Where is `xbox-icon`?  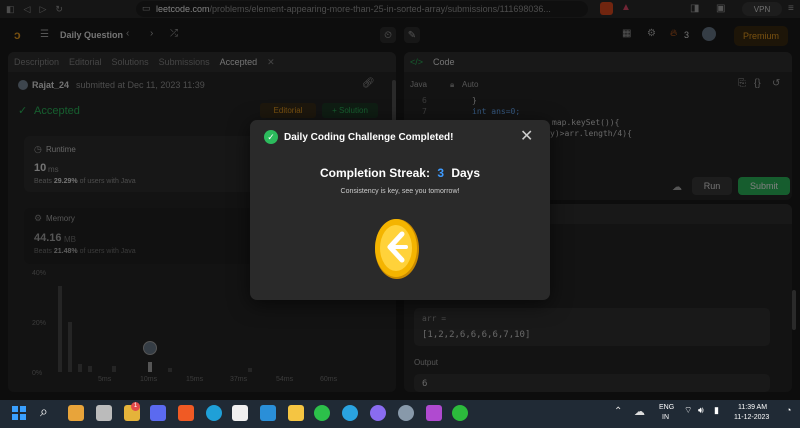
xbox-icon is located at coordinates (460, 413).